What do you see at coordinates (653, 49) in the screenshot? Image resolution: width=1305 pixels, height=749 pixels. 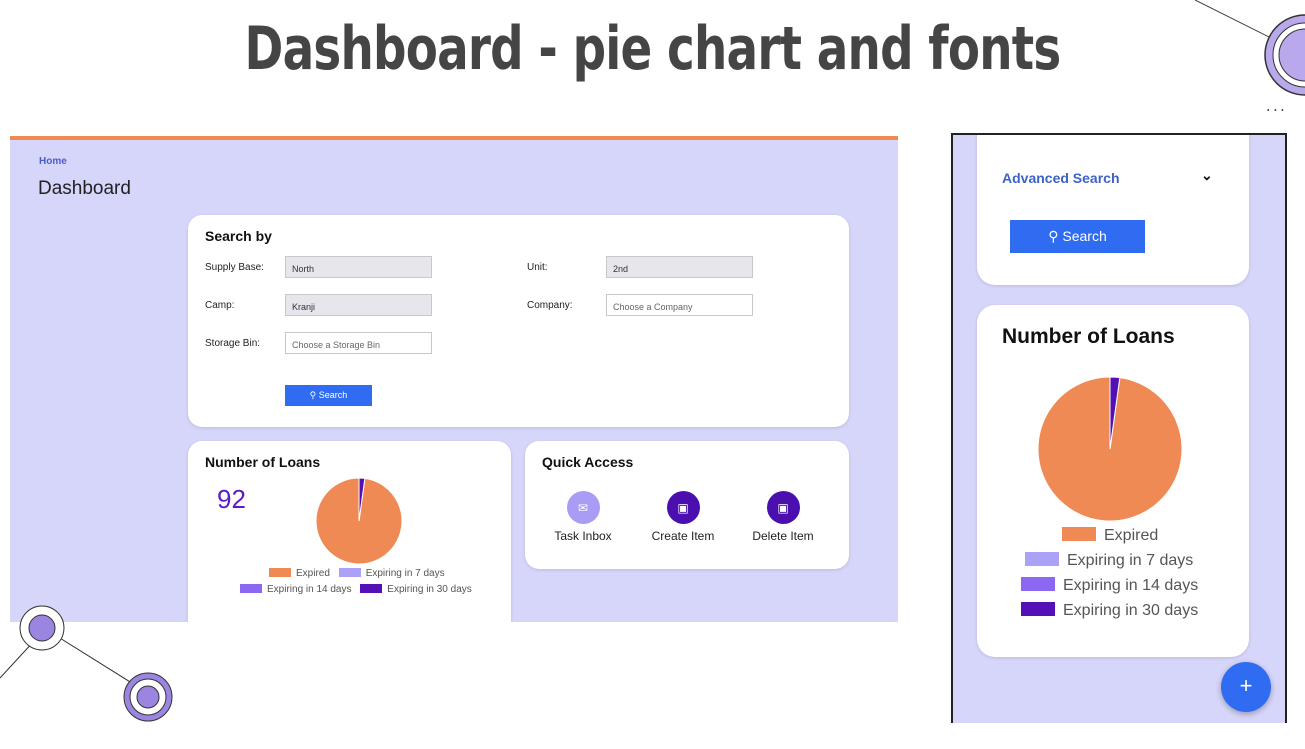 I see `slide-title: Dashboard - pie chart and fonts` at bounding box center [653, 49].